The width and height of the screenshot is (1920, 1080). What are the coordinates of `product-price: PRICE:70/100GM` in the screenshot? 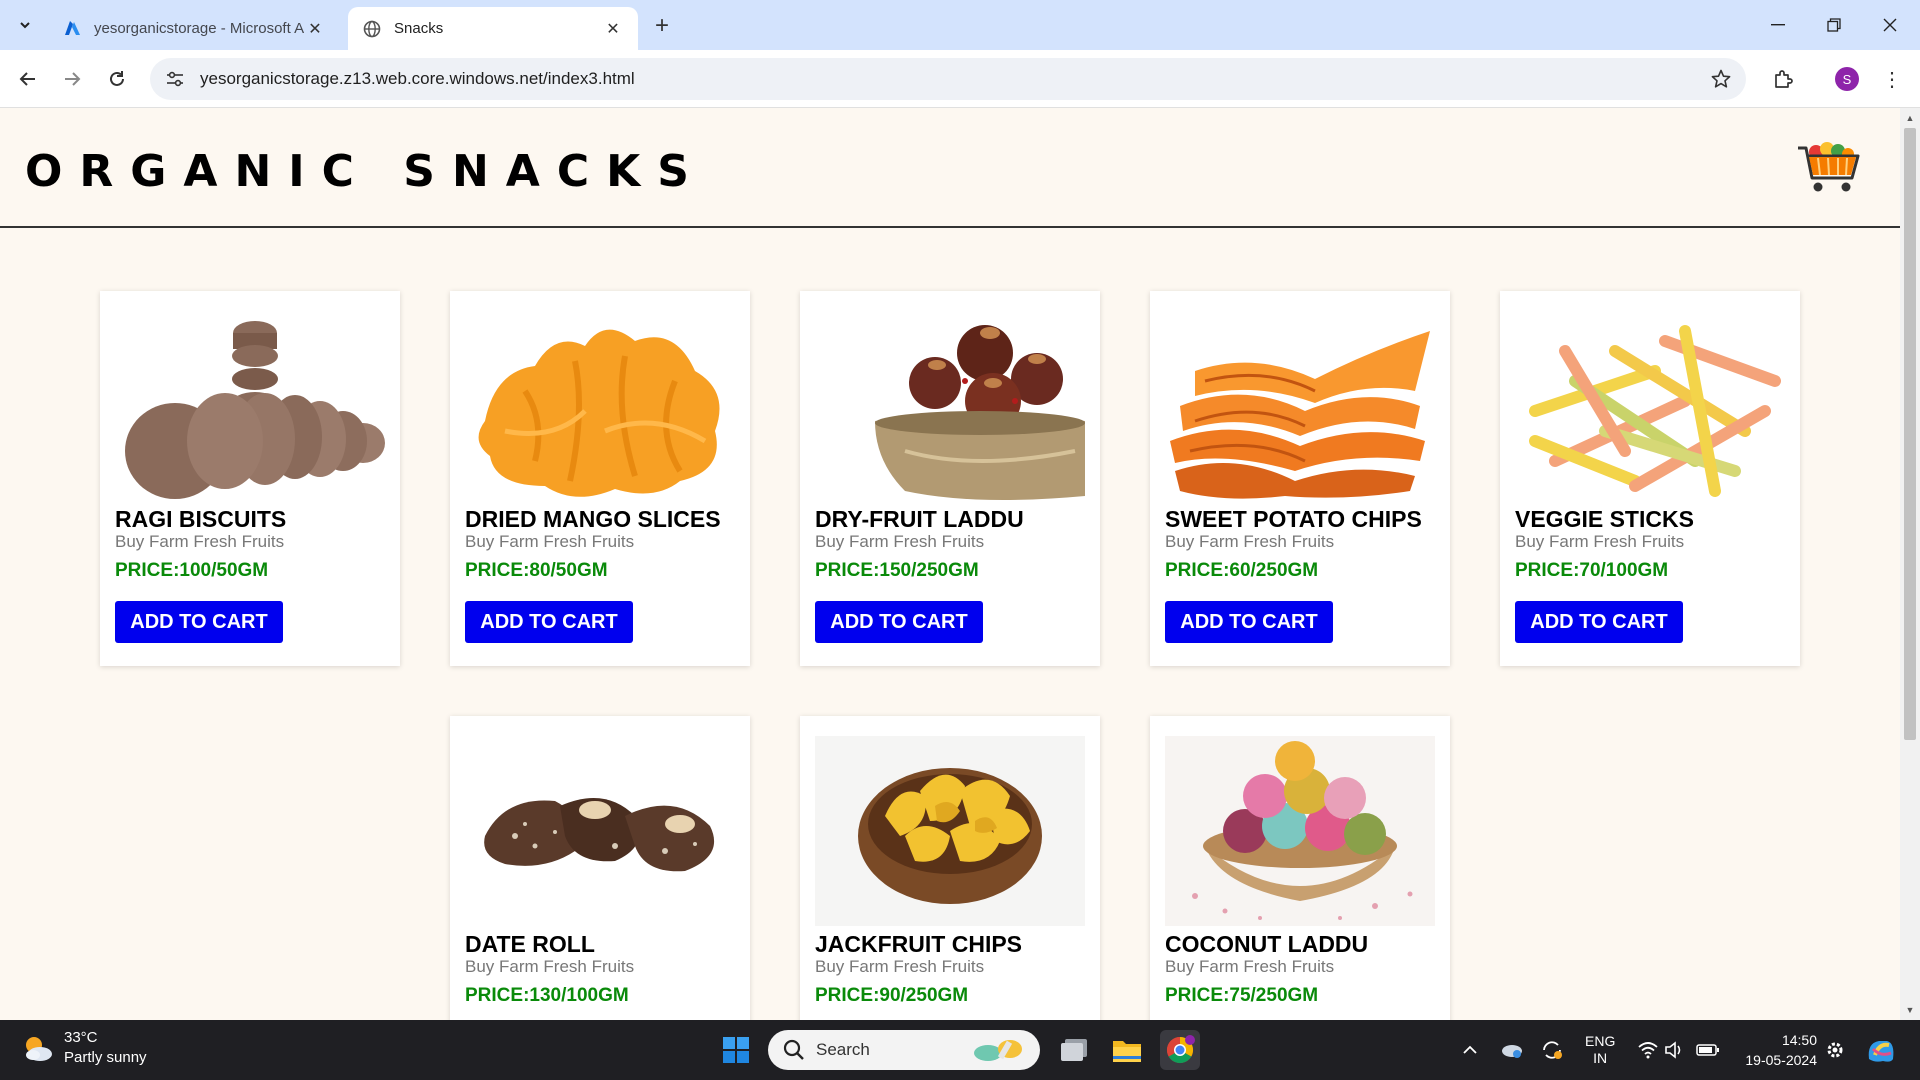 It's located at (1592, 570).